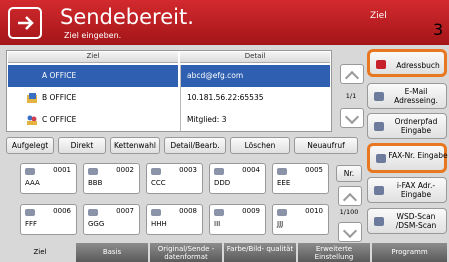 This screenshot has width=449, height=262. What do you see at coordinates (409, 252) in the screenshot?
I see `tab-program: Programm` at bounding box center [409, 252].